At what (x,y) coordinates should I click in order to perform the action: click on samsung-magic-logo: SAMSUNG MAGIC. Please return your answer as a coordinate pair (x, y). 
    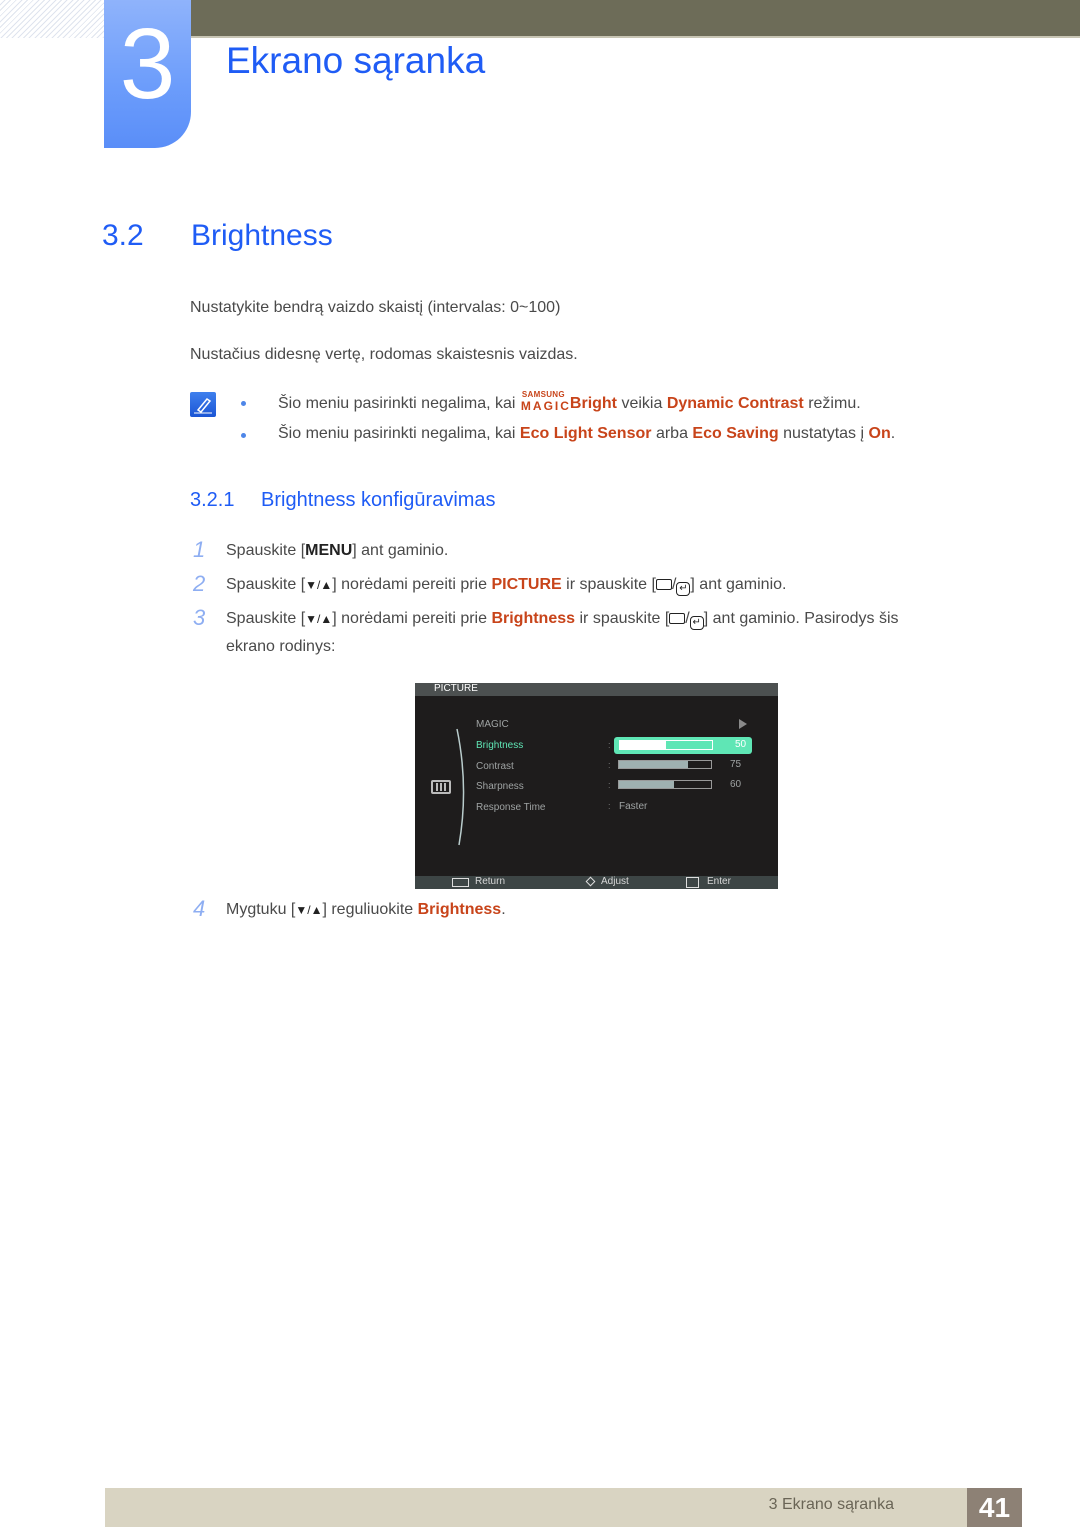
    Looking at the image, I should click on (545, 401).